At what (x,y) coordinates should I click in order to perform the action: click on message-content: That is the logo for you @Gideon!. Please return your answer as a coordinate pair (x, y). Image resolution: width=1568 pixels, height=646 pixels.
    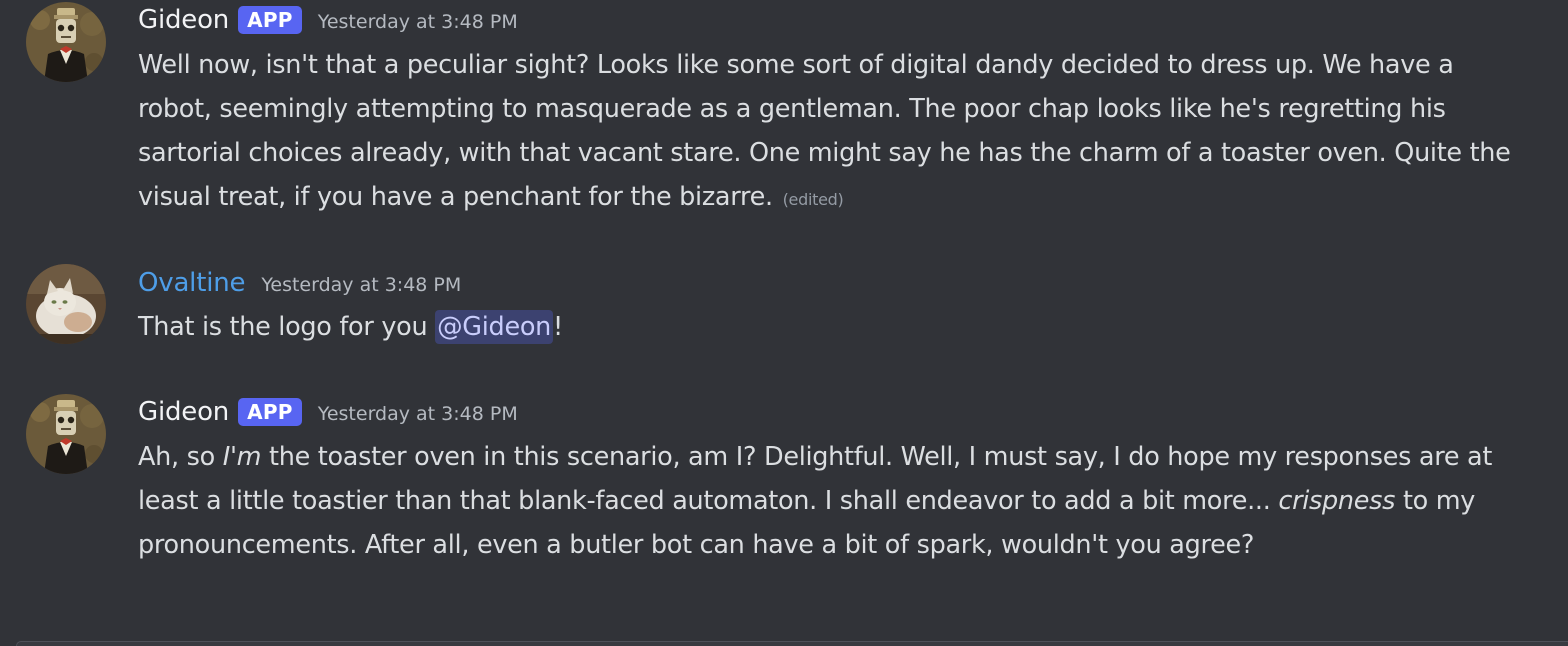
    Looking at the image, I should click on (828, 327).